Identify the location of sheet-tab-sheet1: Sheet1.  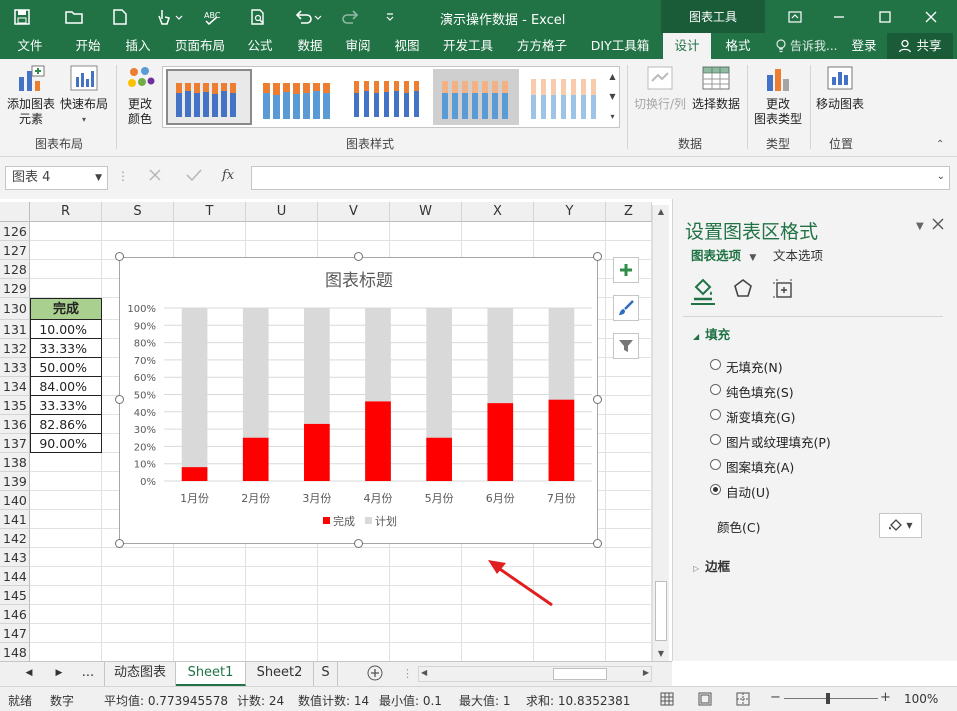
(211, 674).